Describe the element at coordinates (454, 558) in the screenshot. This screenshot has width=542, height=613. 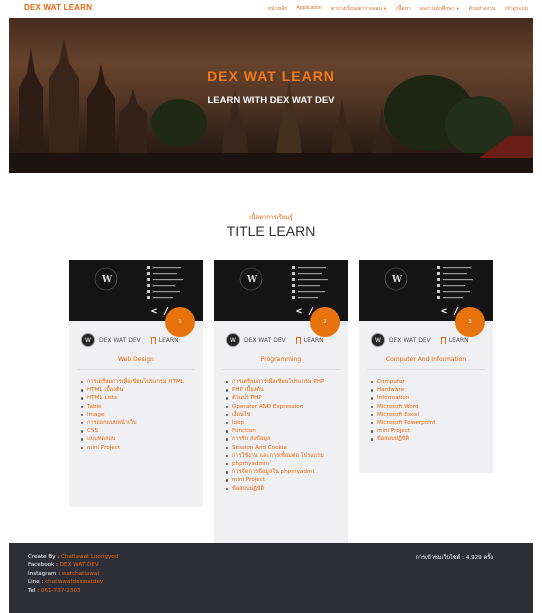
I see `footer-visit-counter: การเข้าชมเว็บไซต์ : 4,929 ครั้ง` at that location.